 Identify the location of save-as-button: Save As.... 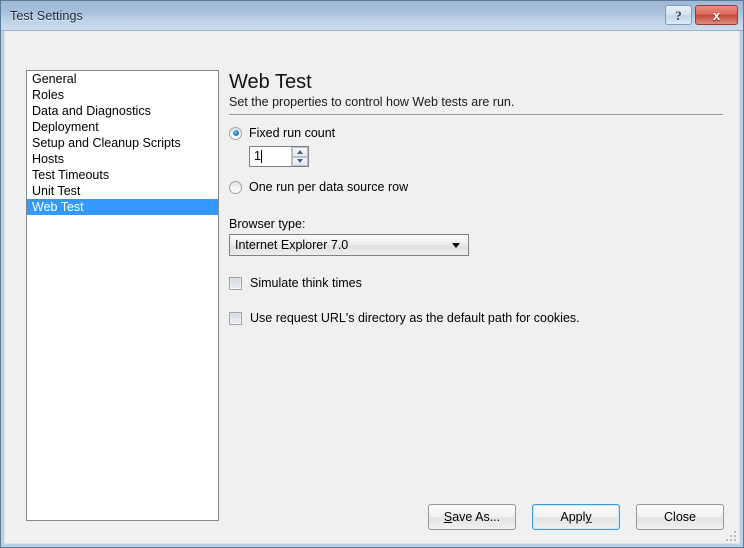
(472, 517).